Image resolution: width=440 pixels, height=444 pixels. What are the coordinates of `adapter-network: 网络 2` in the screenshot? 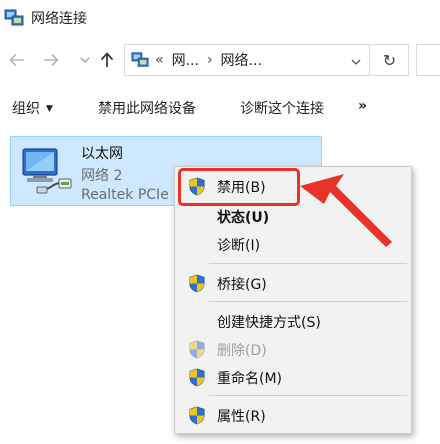 It's located at (102, 176).